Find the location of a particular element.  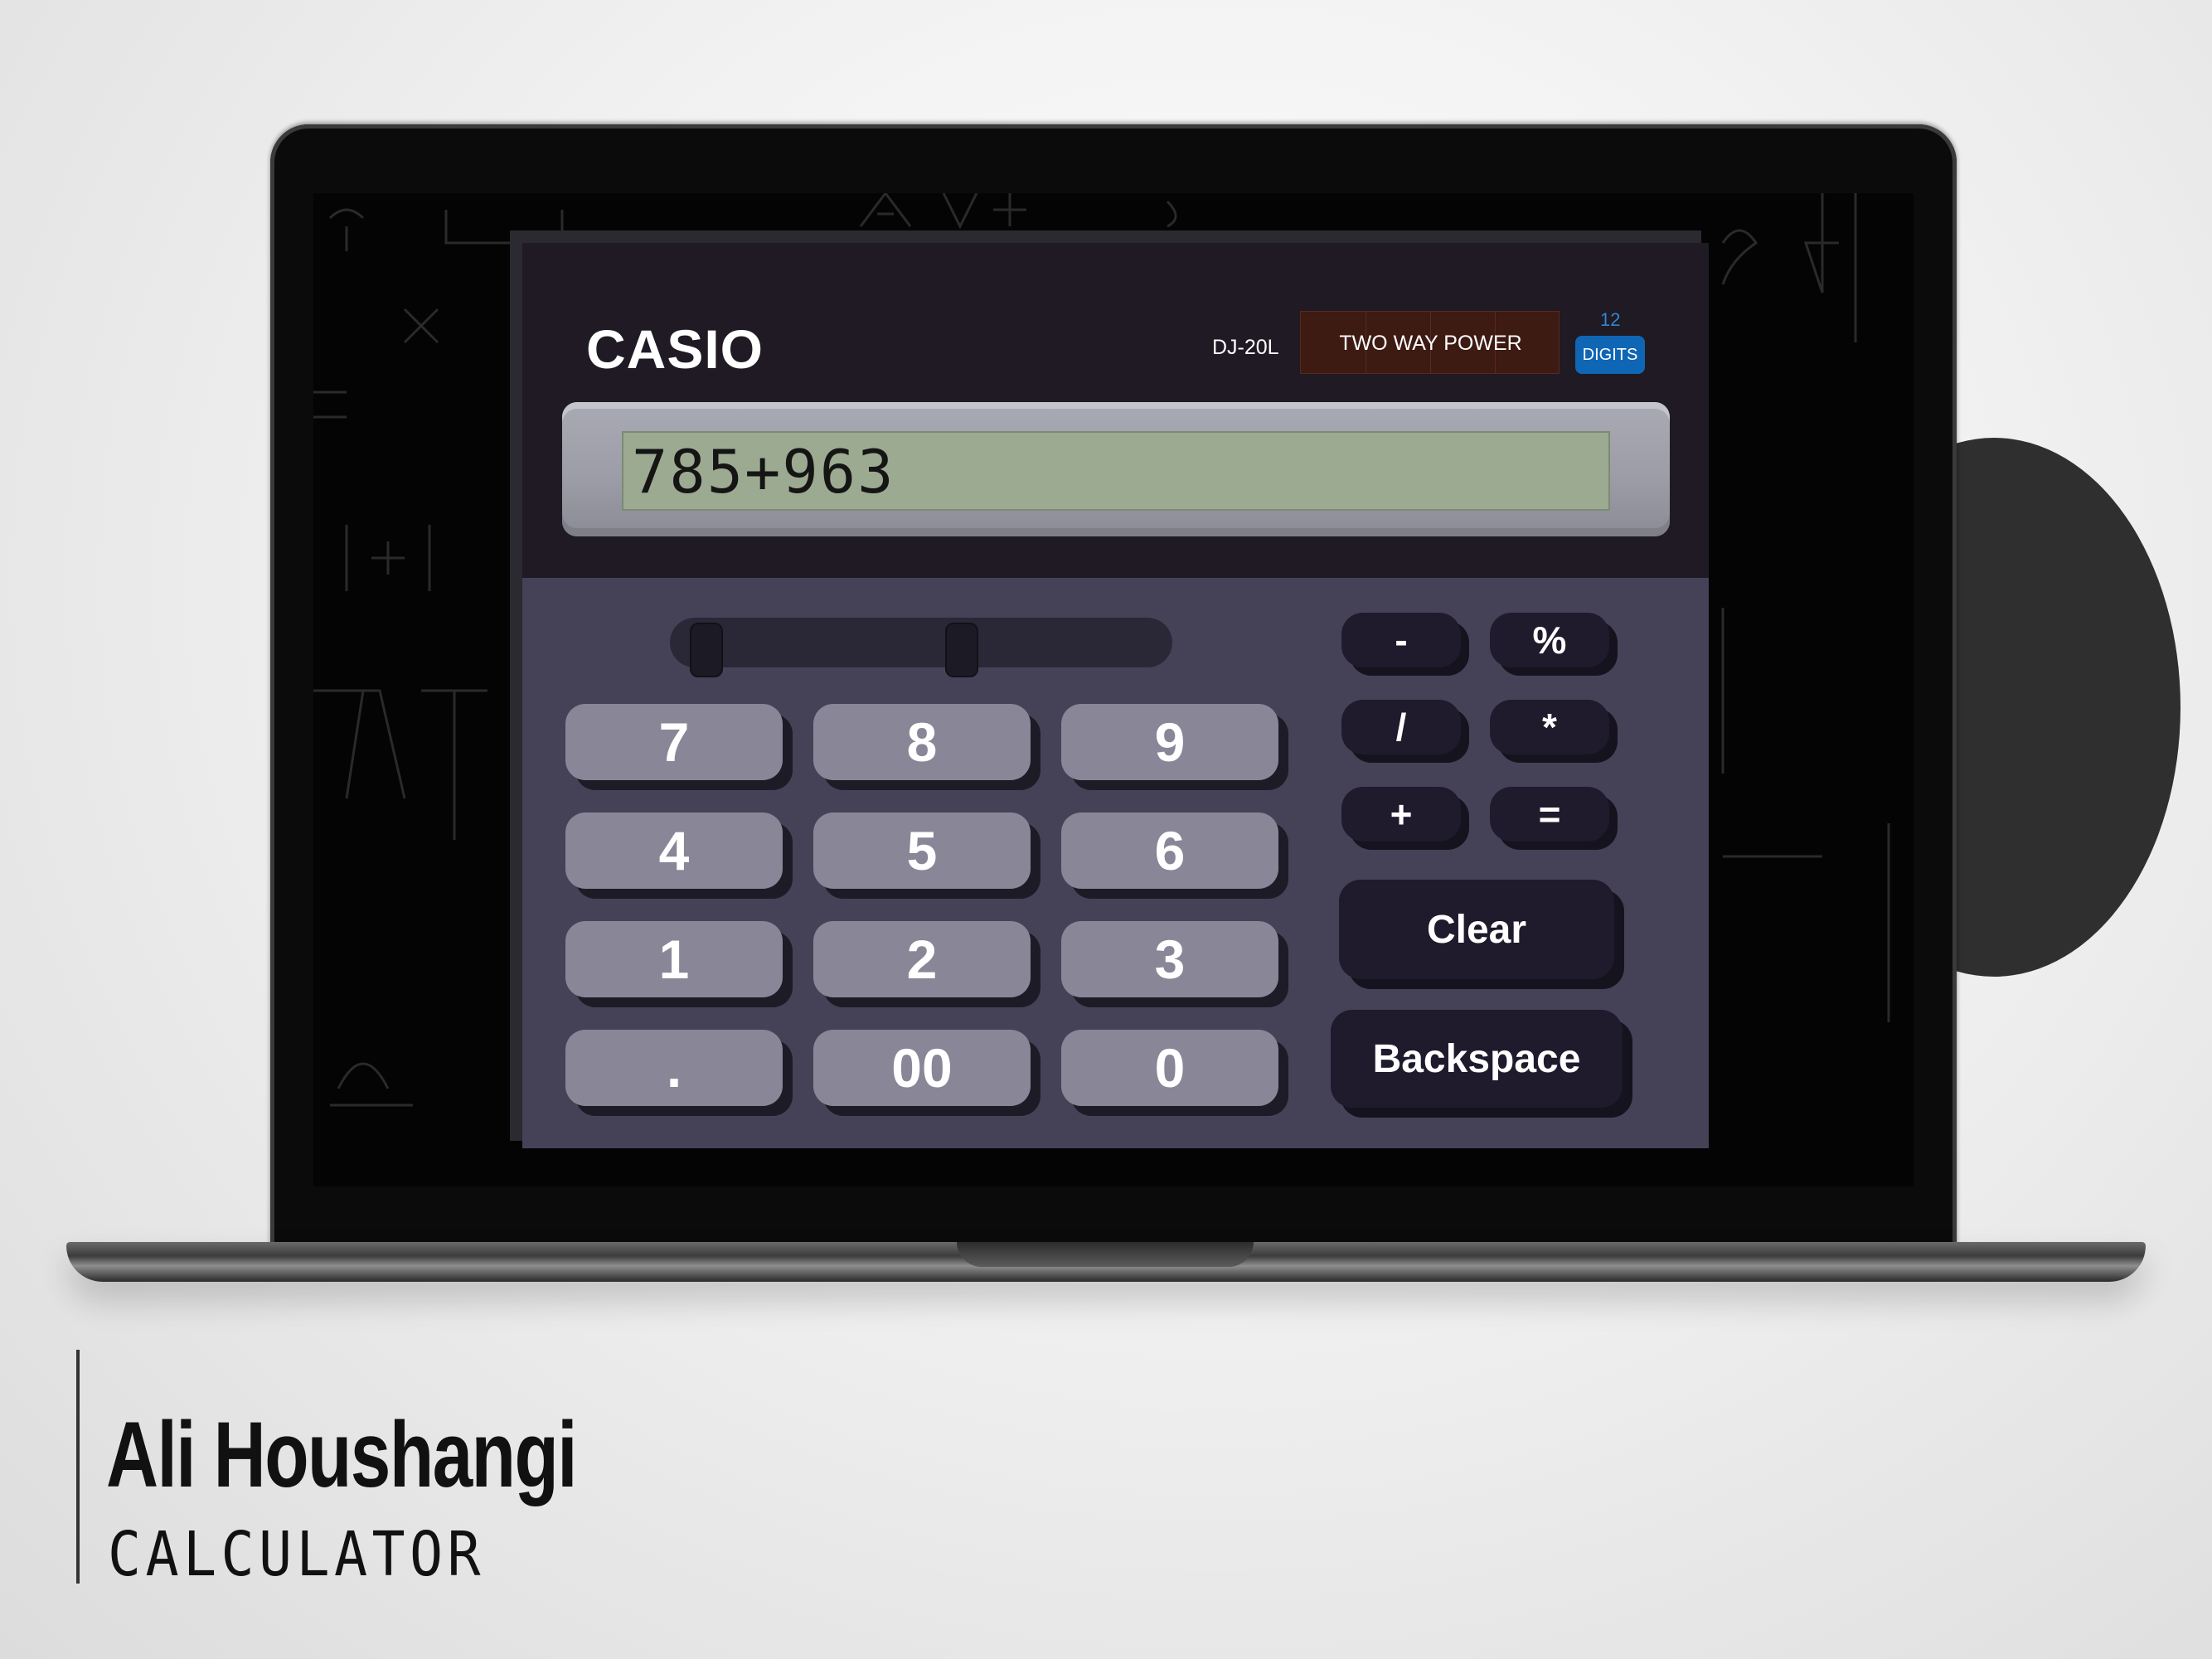

author-name: Ali Houshangi is located at coordinates (342, 1454).